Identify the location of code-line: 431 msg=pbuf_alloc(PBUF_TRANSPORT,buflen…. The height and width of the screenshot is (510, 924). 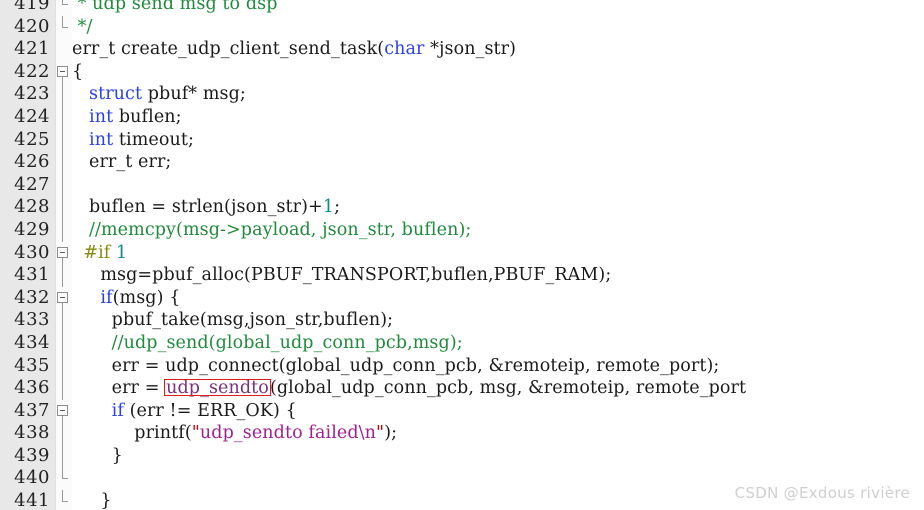
(462, 275).